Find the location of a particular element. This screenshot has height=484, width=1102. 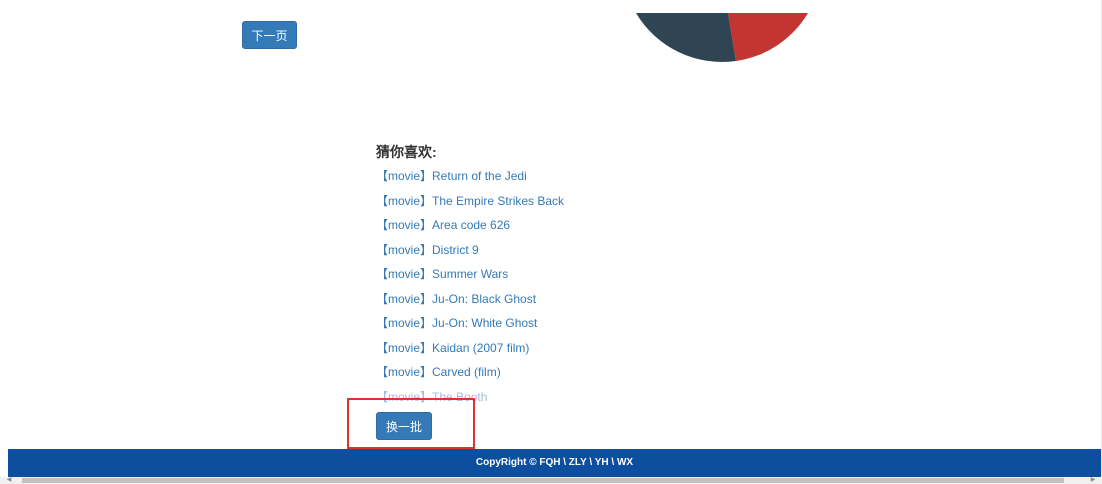

next-page-button: 下一页 is located at coordinates (269, 35).